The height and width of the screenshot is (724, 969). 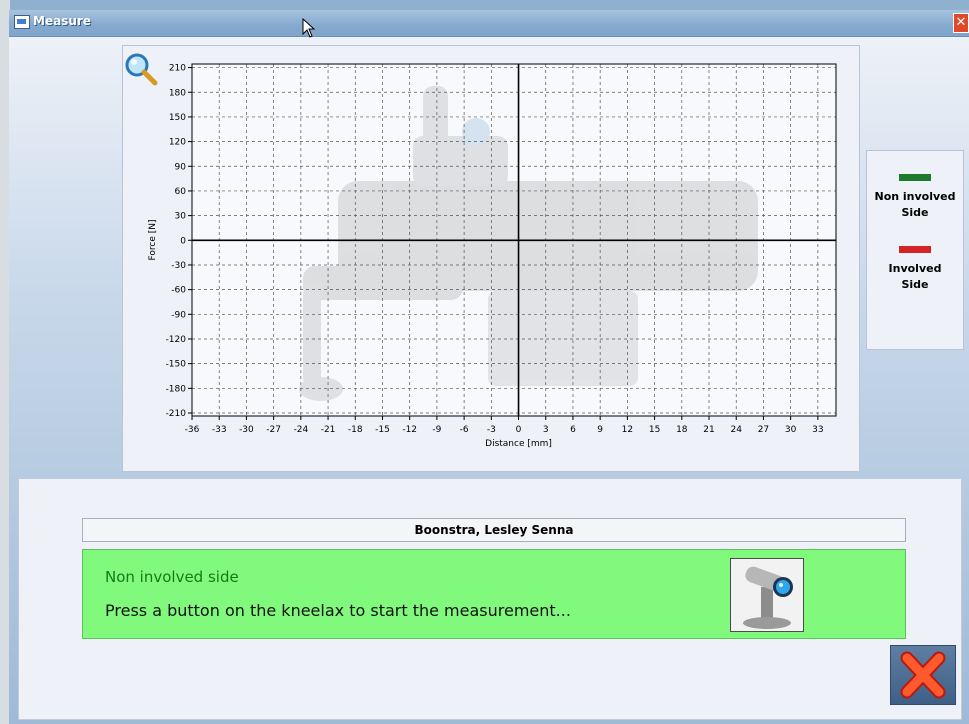 I want to click on legend-swatch-involved, so click(x=915, y=249).